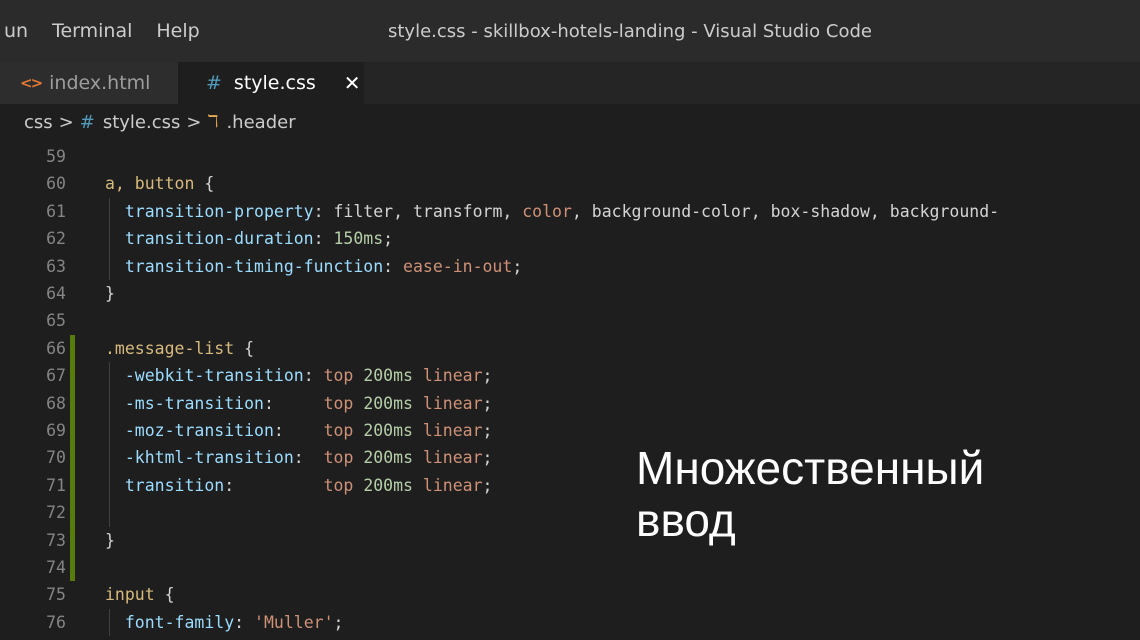 Image resolution: width=1140 pixels, height=640 pixels. Describe the element at coordinates (16, 31) in the screenshot. I see `menu-run: un` at that location.